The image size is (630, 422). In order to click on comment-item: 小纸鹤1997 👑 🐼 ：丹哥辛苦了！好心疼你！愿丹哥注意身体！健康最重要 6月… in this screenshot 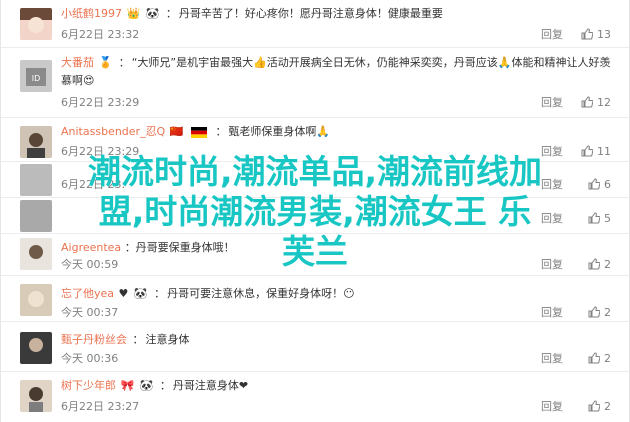, I will do `click(315, 24)`.